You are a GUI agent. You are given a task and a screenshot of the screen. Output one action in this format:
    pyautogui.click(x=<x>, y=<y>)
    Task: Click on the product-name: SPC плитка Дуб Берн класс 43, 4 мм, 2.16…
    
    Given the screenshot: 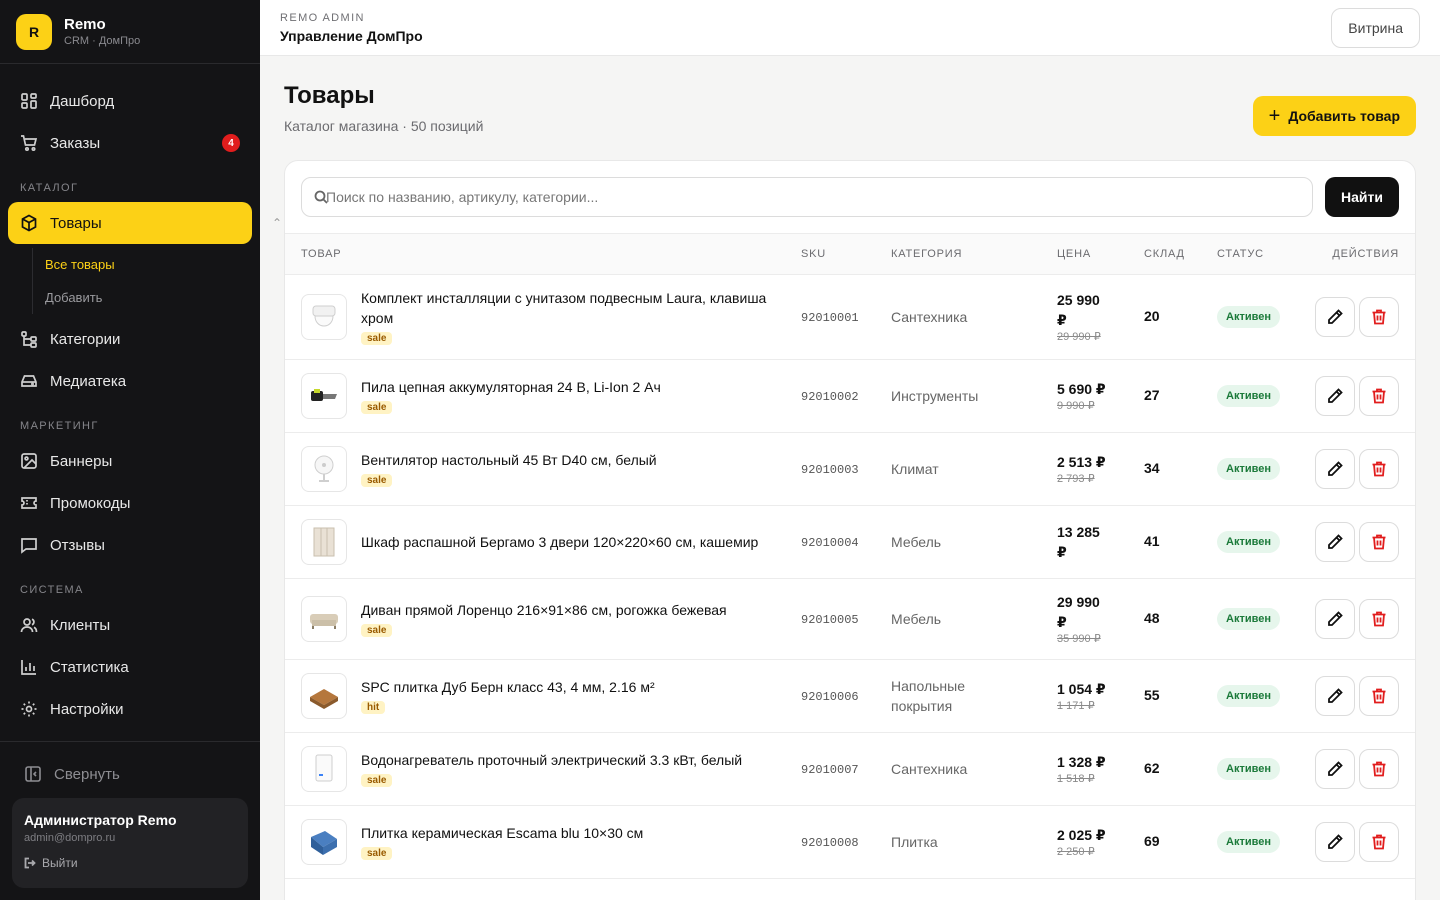 What is the action you would take?
    pyautogui.click(x=508, y=687)
    